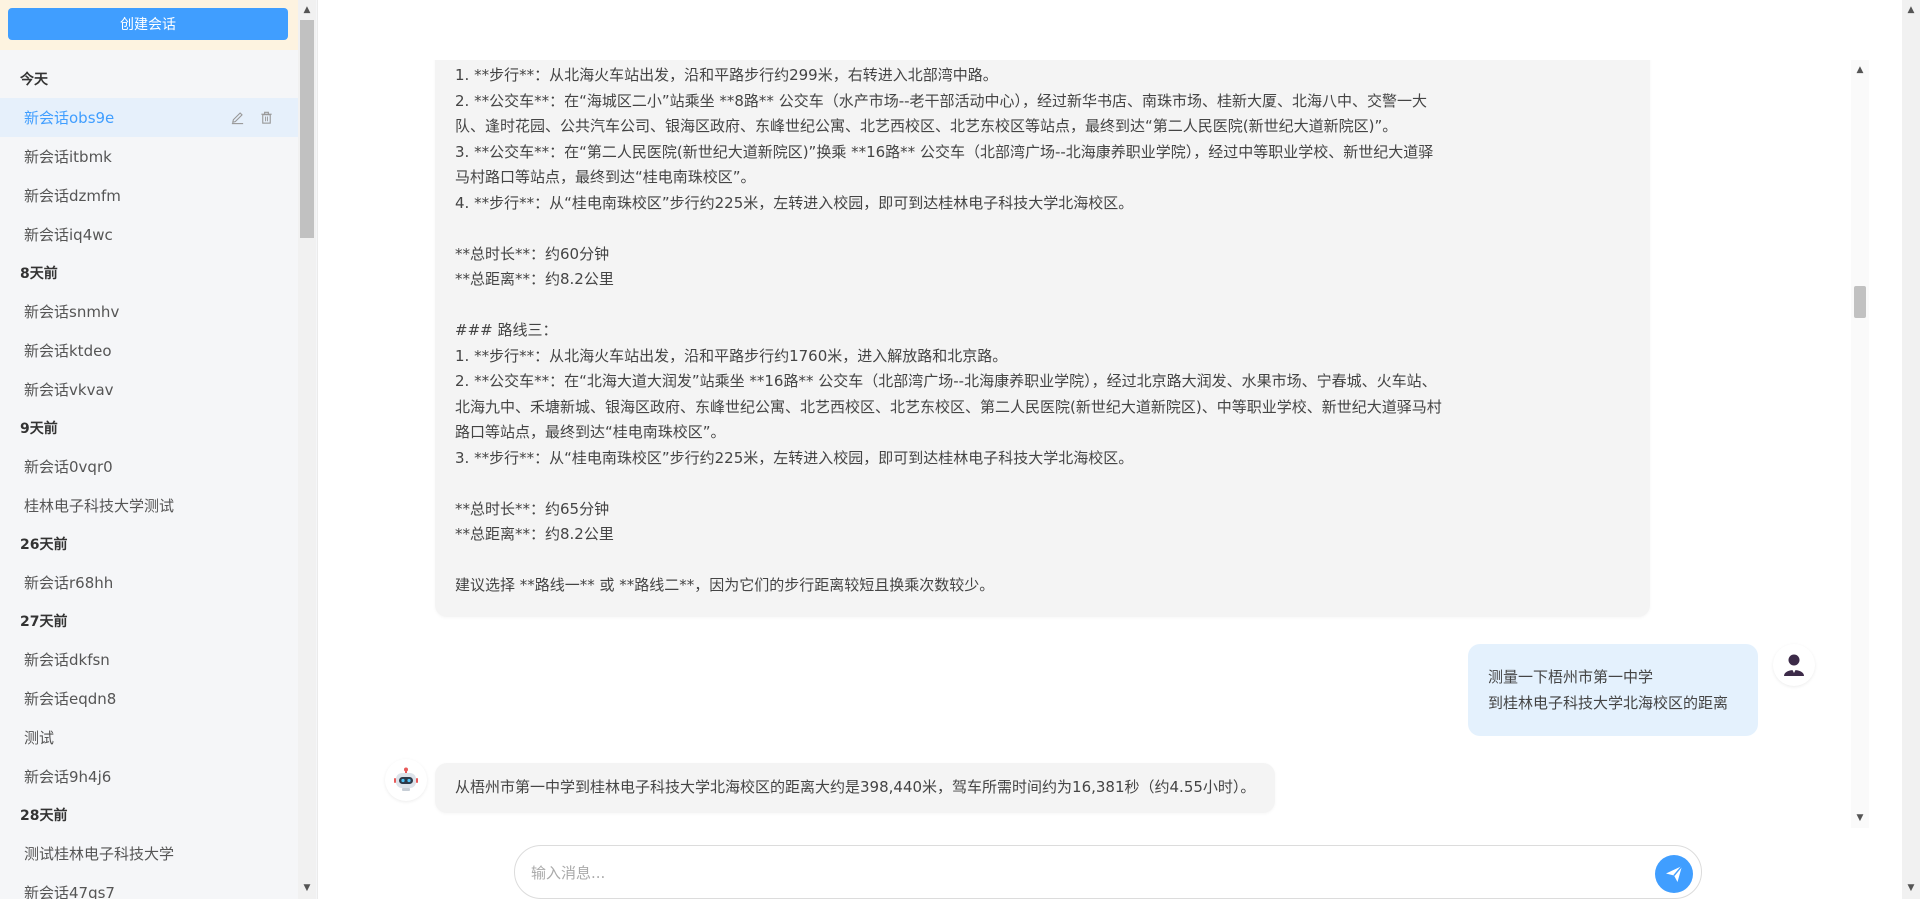 The height and width of the screenshot is (899, 1920). I want to click on session-actions, so click(252, 117).